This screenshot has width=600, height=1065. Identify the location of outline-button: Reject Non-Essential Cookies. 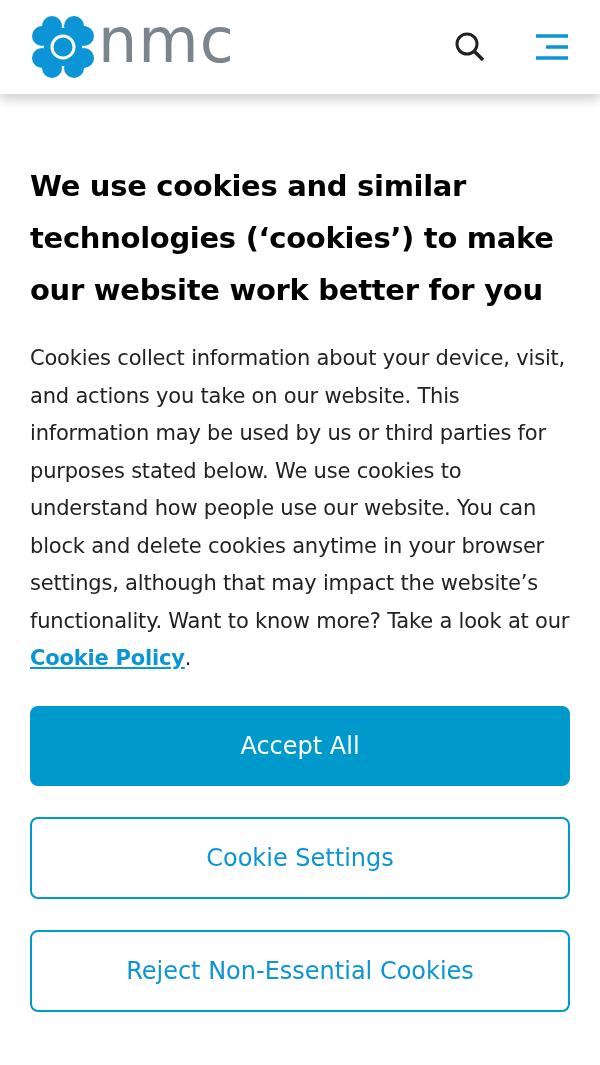
(300, 970).